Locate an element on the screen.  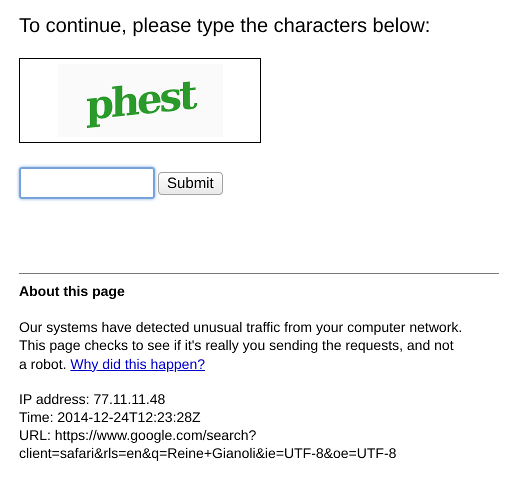
captcha-text: phest is located at coordinates (140, 101).